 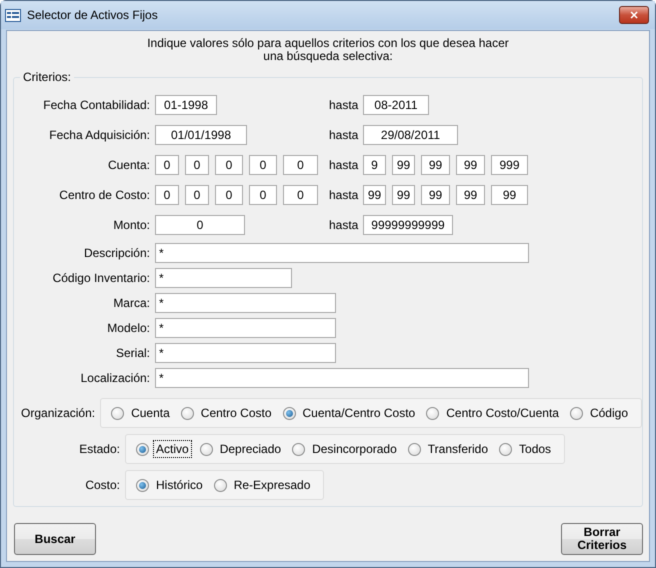 What do you see at coordinates (502, 413) in the screenshot?
I see `radio-label: Centro Costo/Cuenta` at bounding box center [502, 413].